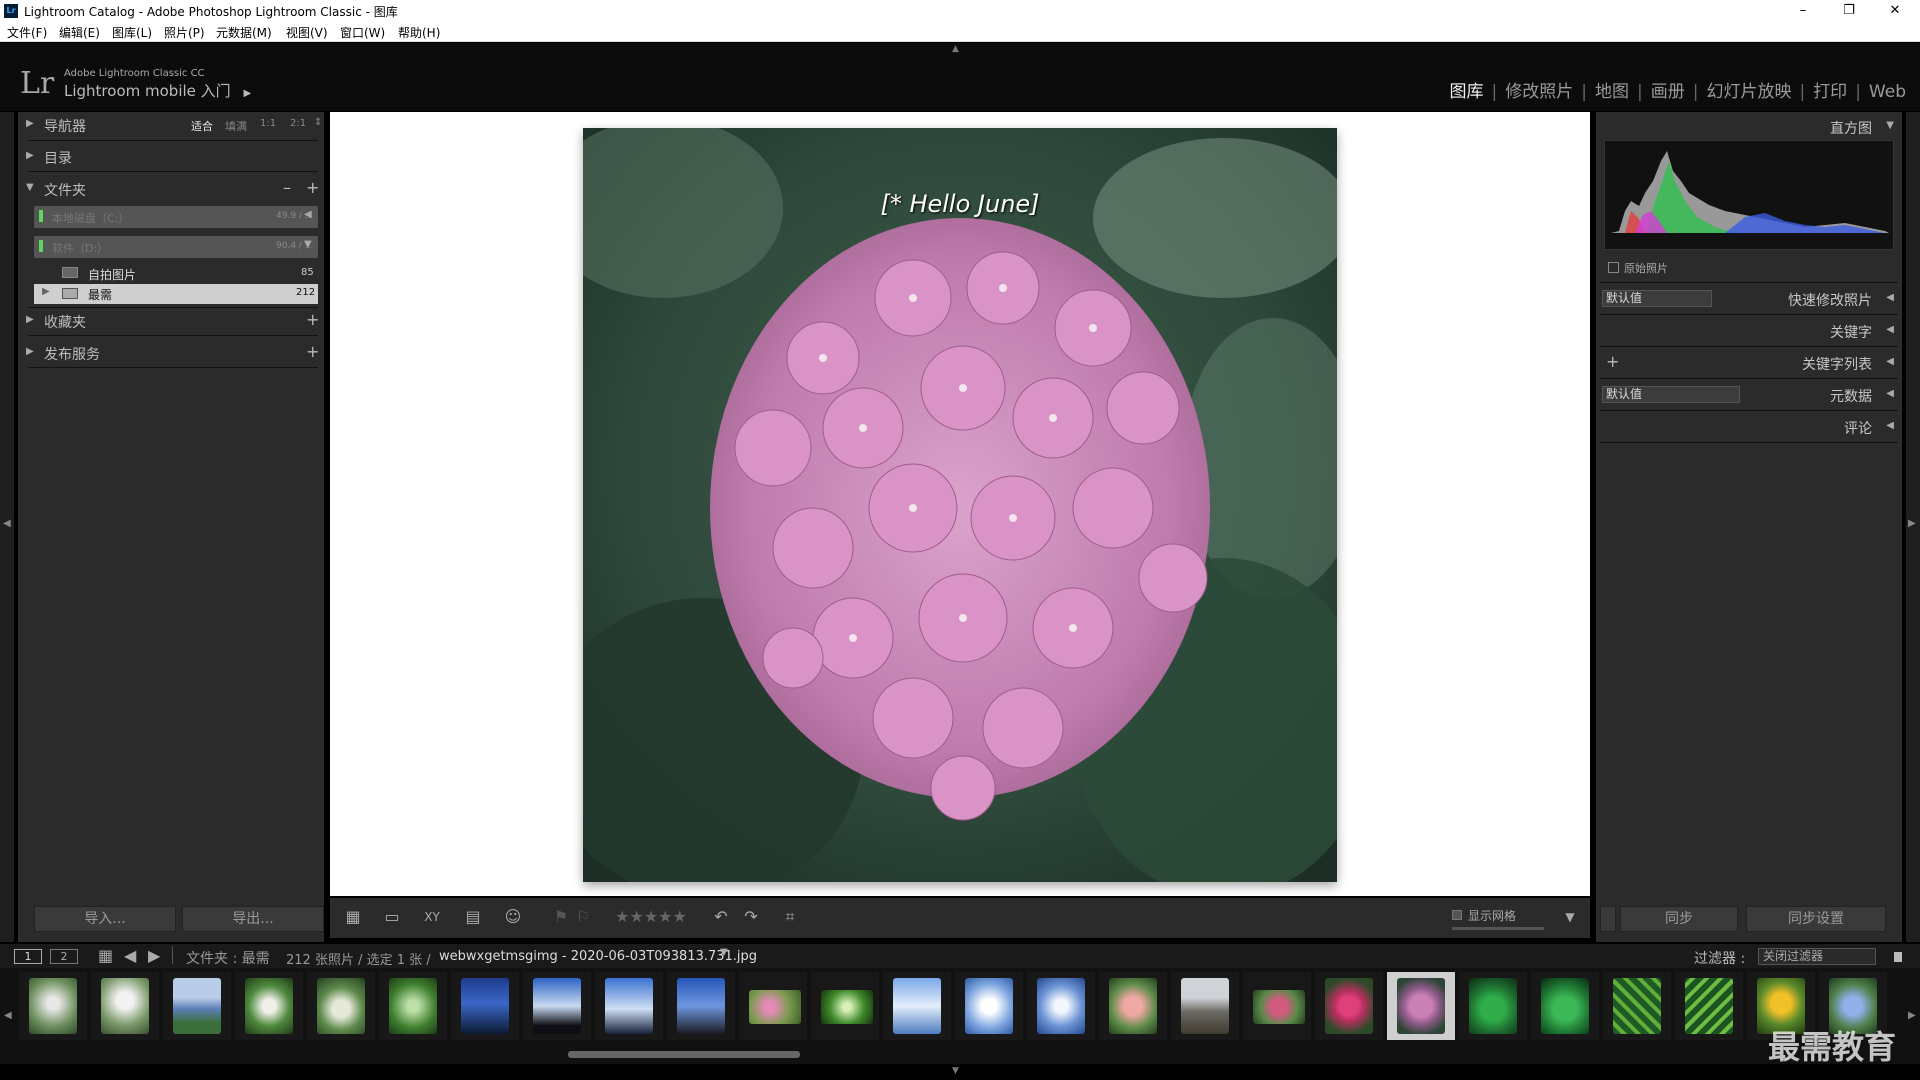 The height and width of the screenshot is (1080, 1920). I want to click on forward-arrow-icon: ▶, so click(154, 955).